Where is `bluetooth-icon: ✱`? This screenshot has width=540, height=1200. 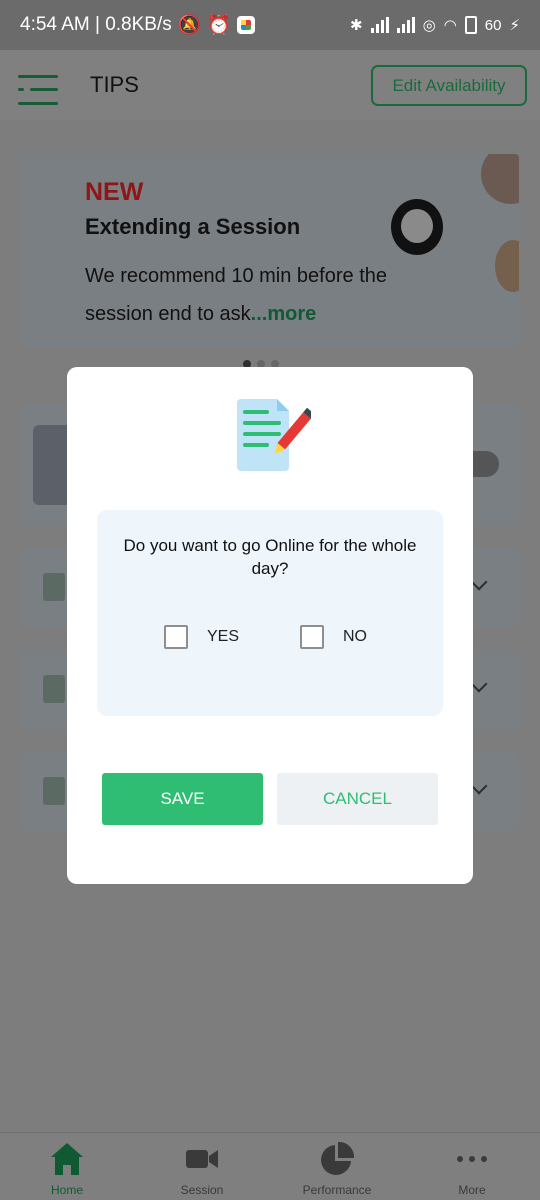 bluetooth-icon: ✱ is located at coordinates (356, 25).